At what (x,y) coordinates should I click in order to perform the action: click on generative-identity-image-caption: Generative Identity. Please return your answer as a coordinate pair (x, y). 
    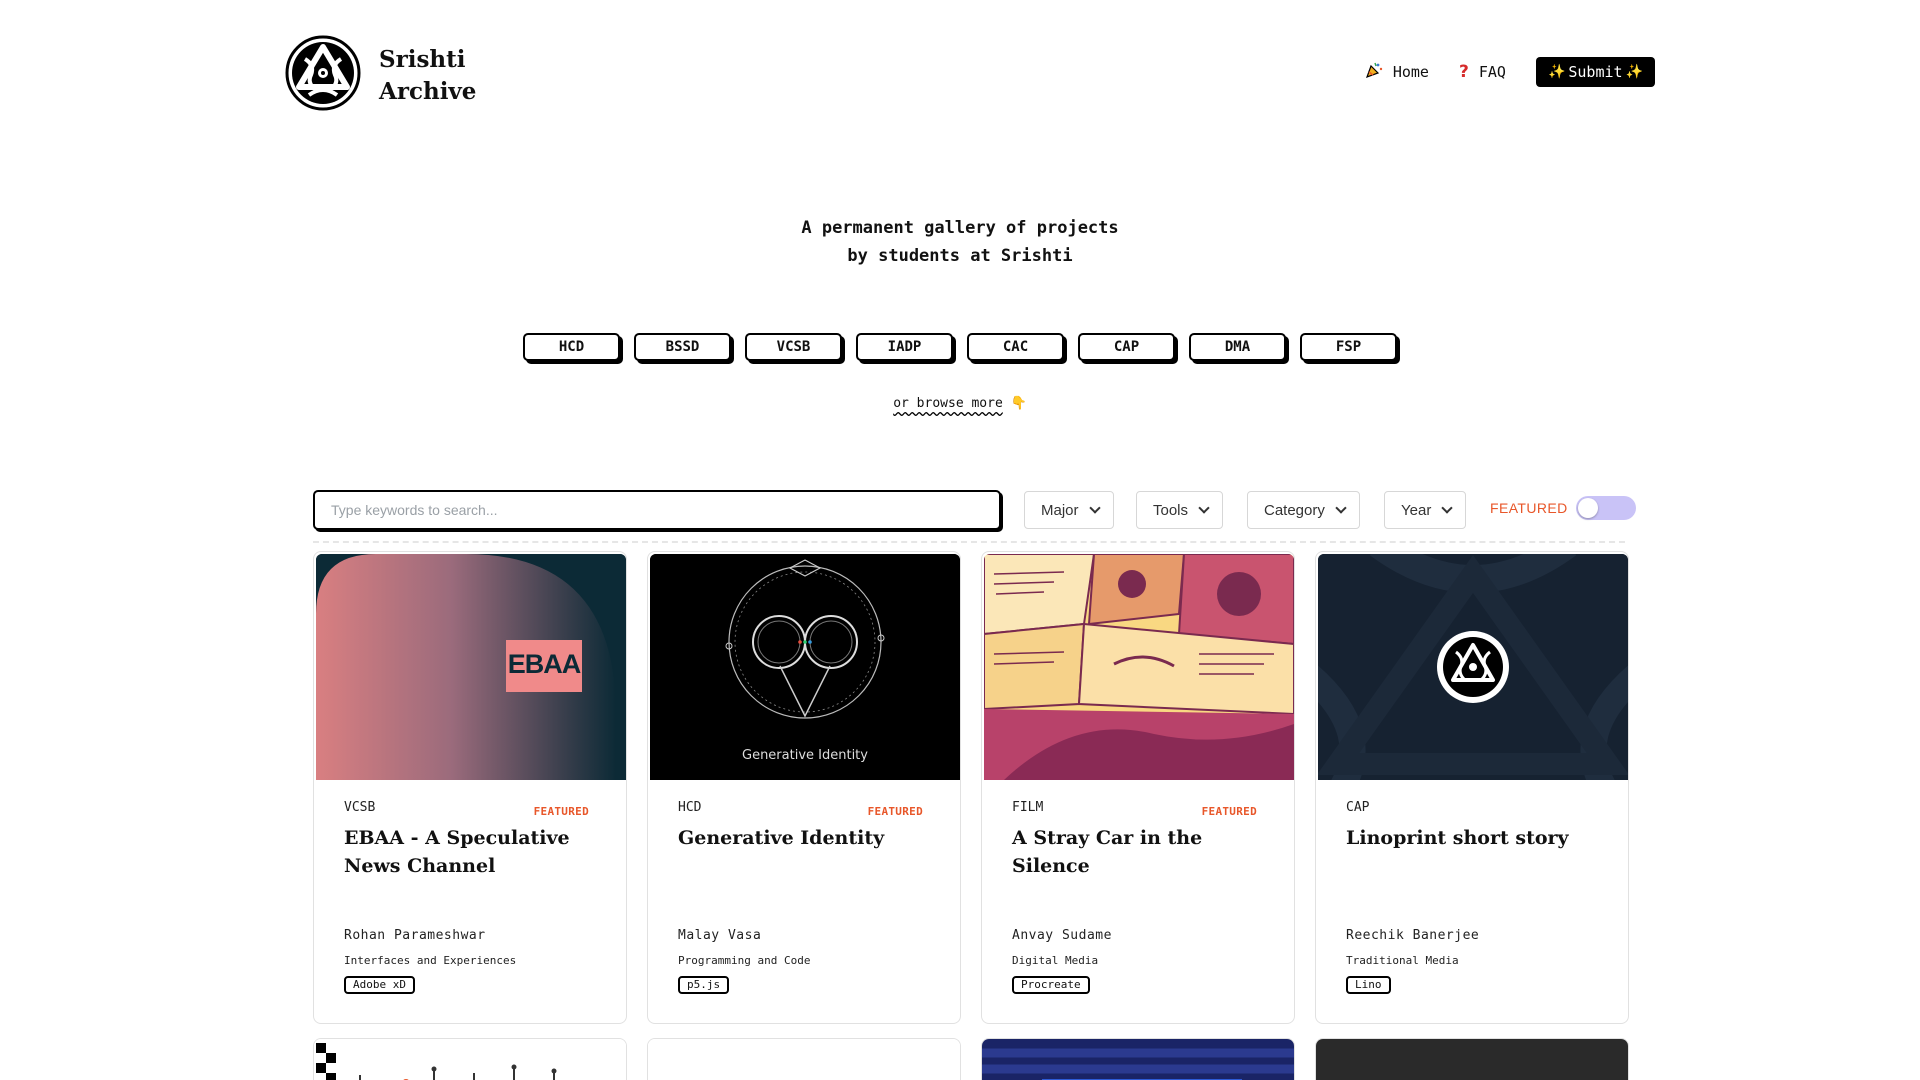
    Looking at the image, I should click on (805, 755).